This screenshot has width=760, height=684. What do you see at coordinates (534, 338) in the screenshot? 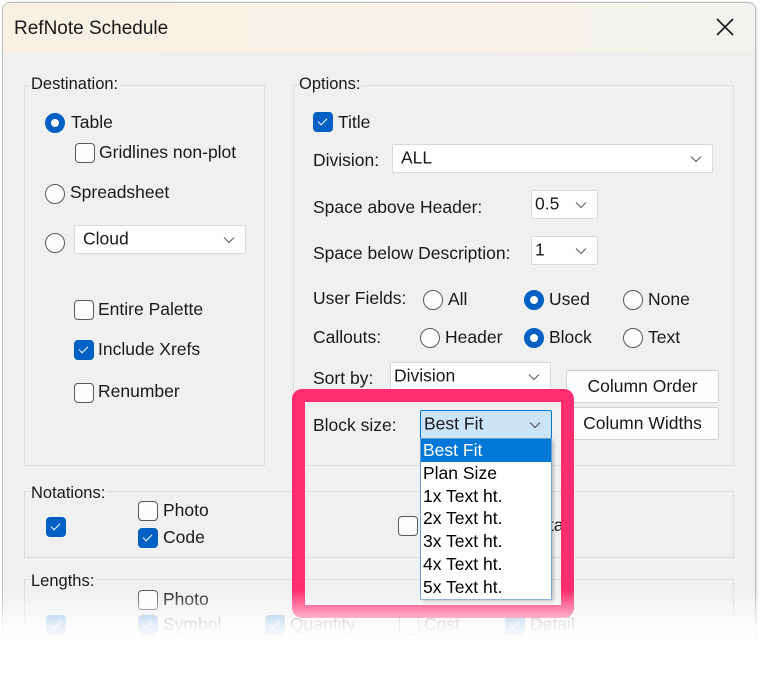
I see `callouts-block-radio` at bounding box center [534, 338].